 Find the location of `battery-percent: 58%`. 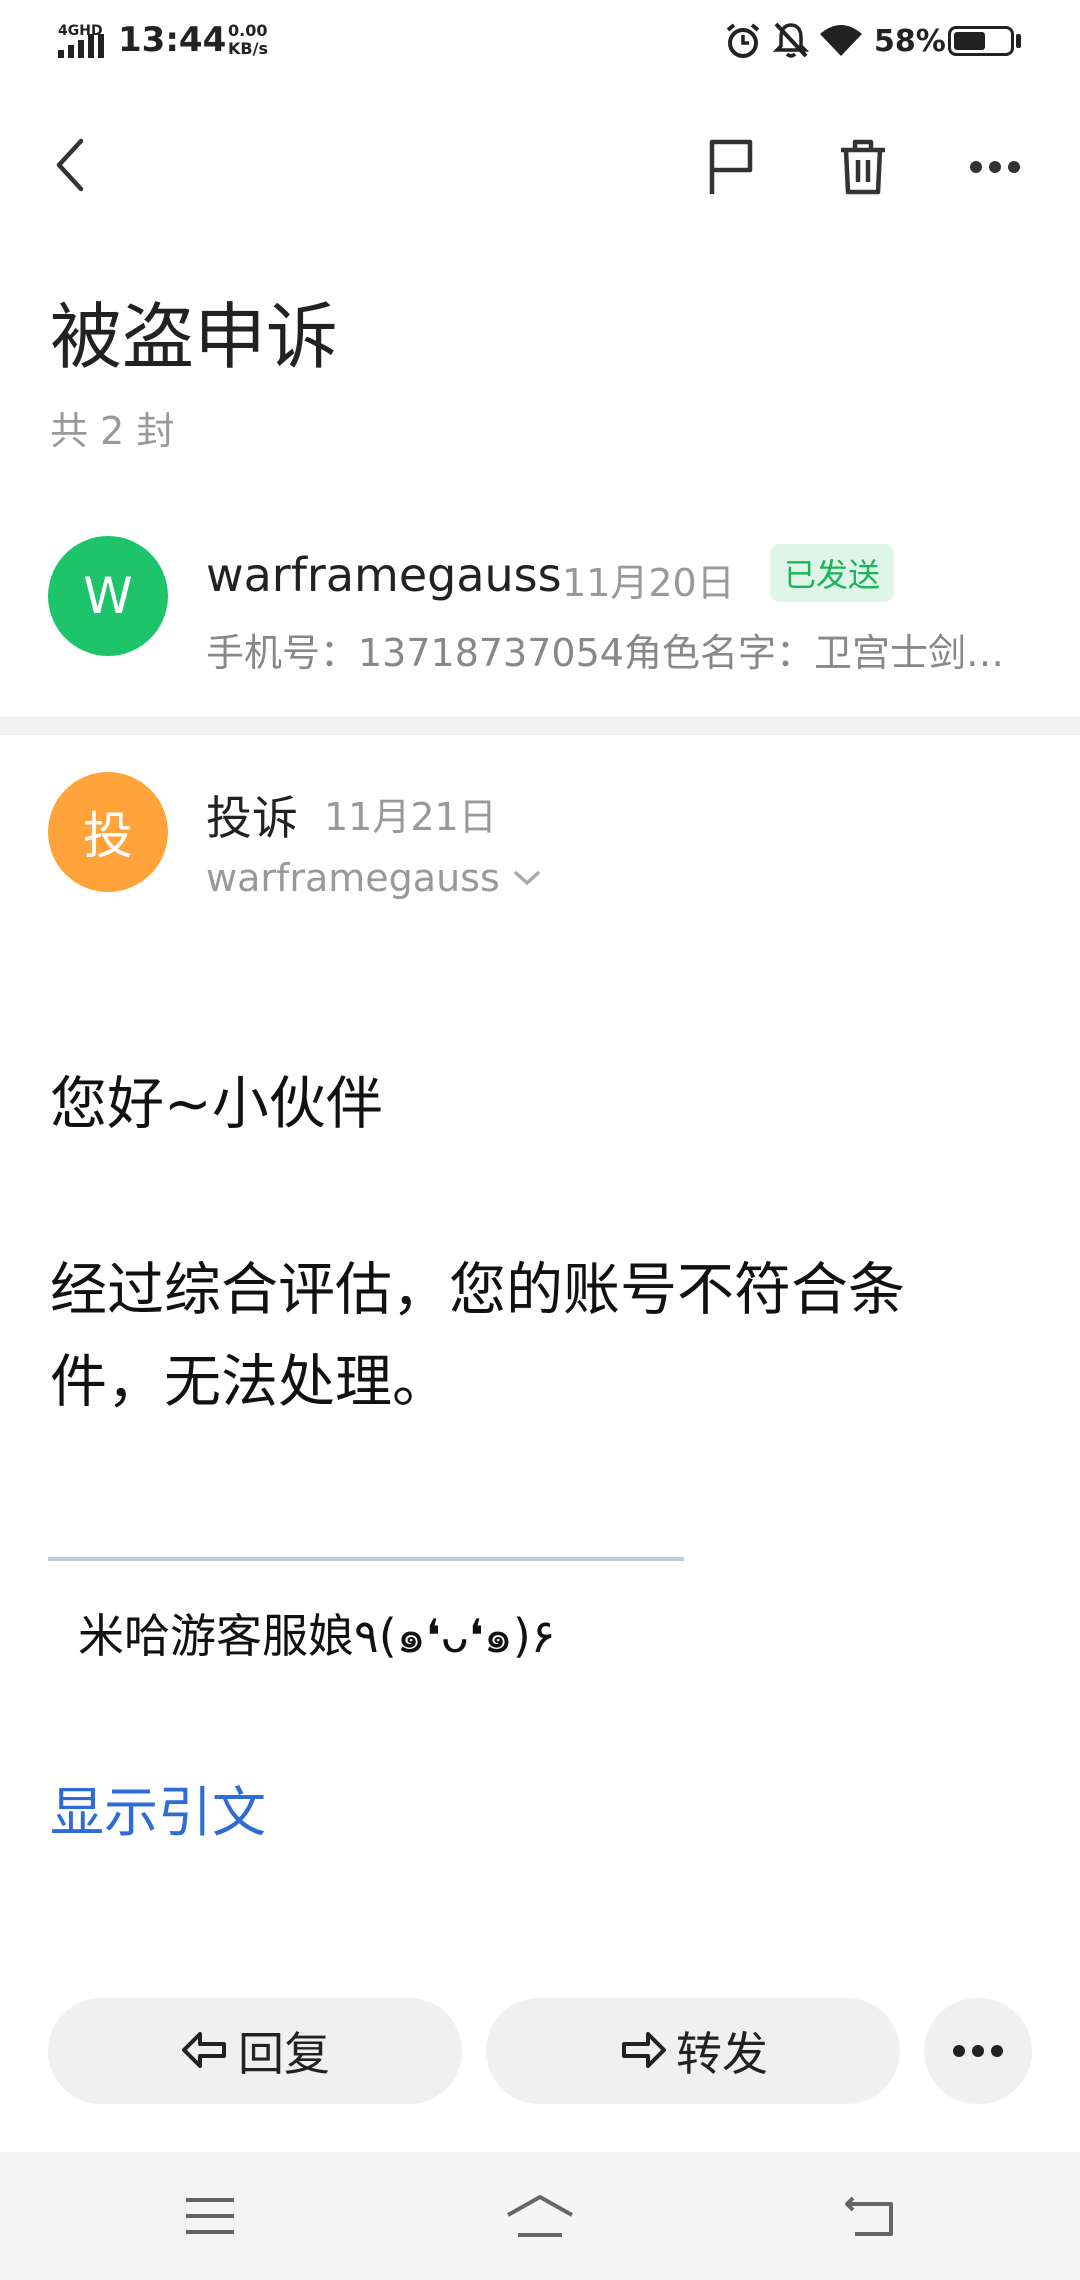

battery-percent: 58% is located at coordinates (910, 41).